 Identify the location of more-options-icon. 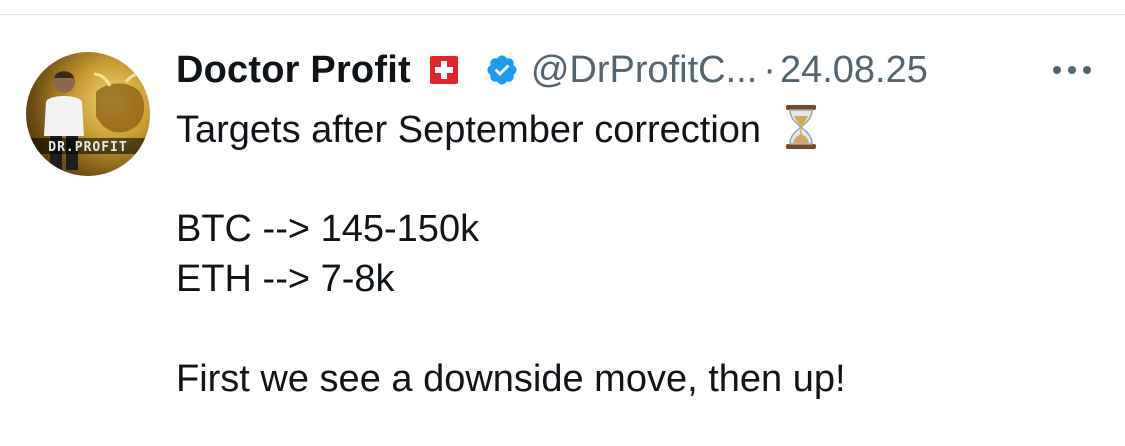
(1072, 70).